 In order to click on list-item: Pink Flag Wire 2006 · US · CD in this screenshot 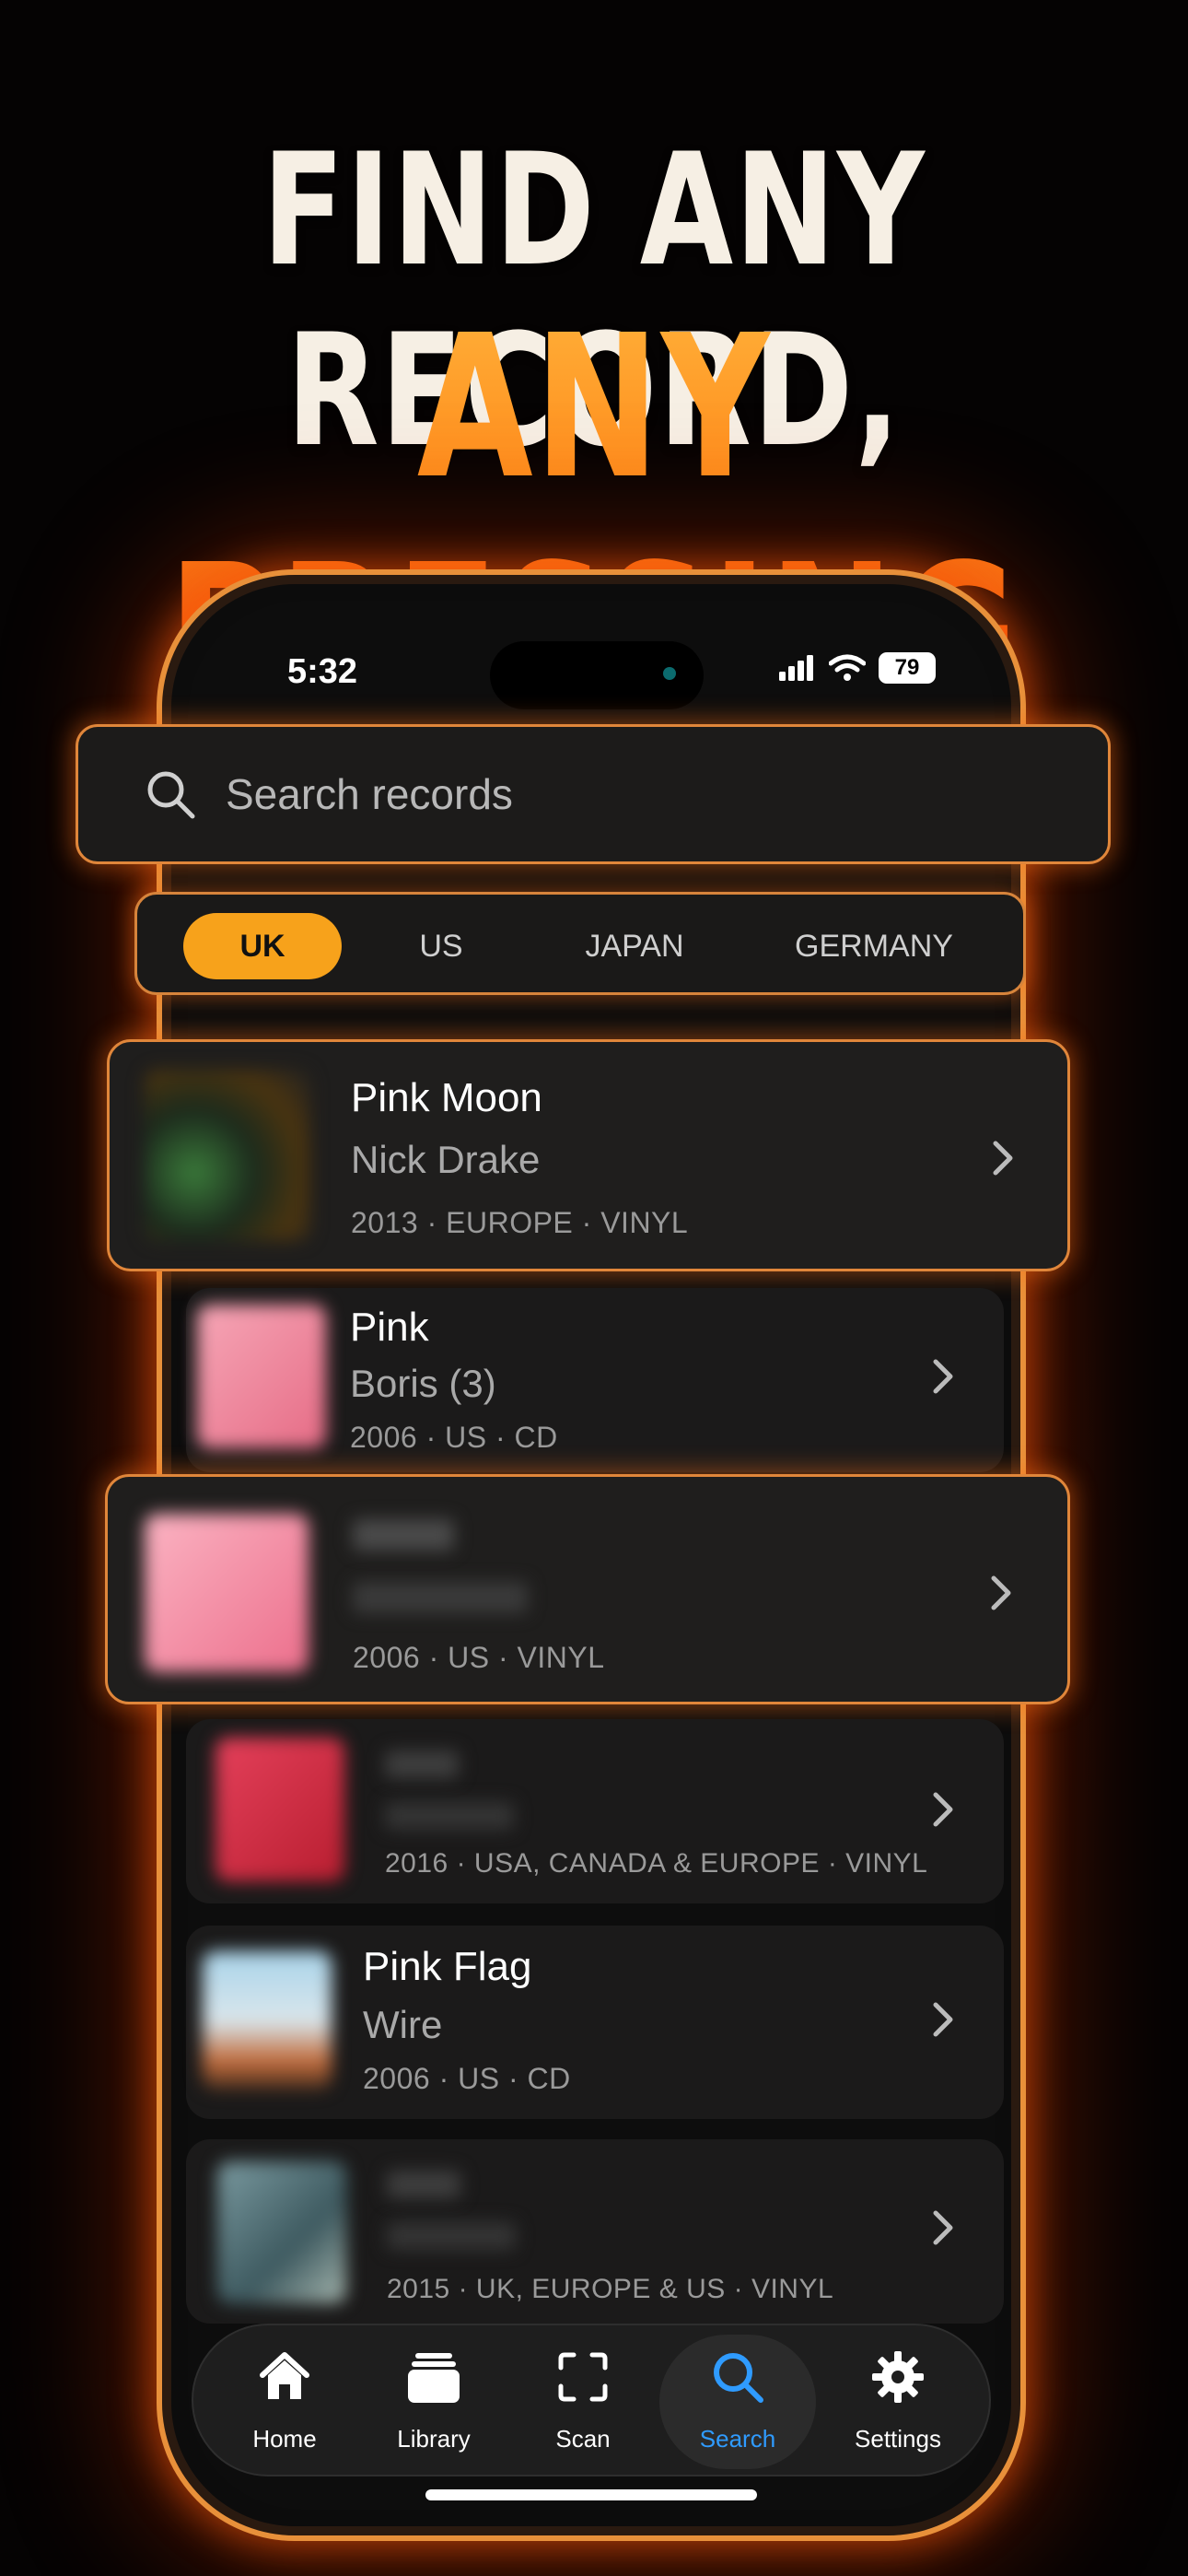, I will do `click(595, 2022)`.